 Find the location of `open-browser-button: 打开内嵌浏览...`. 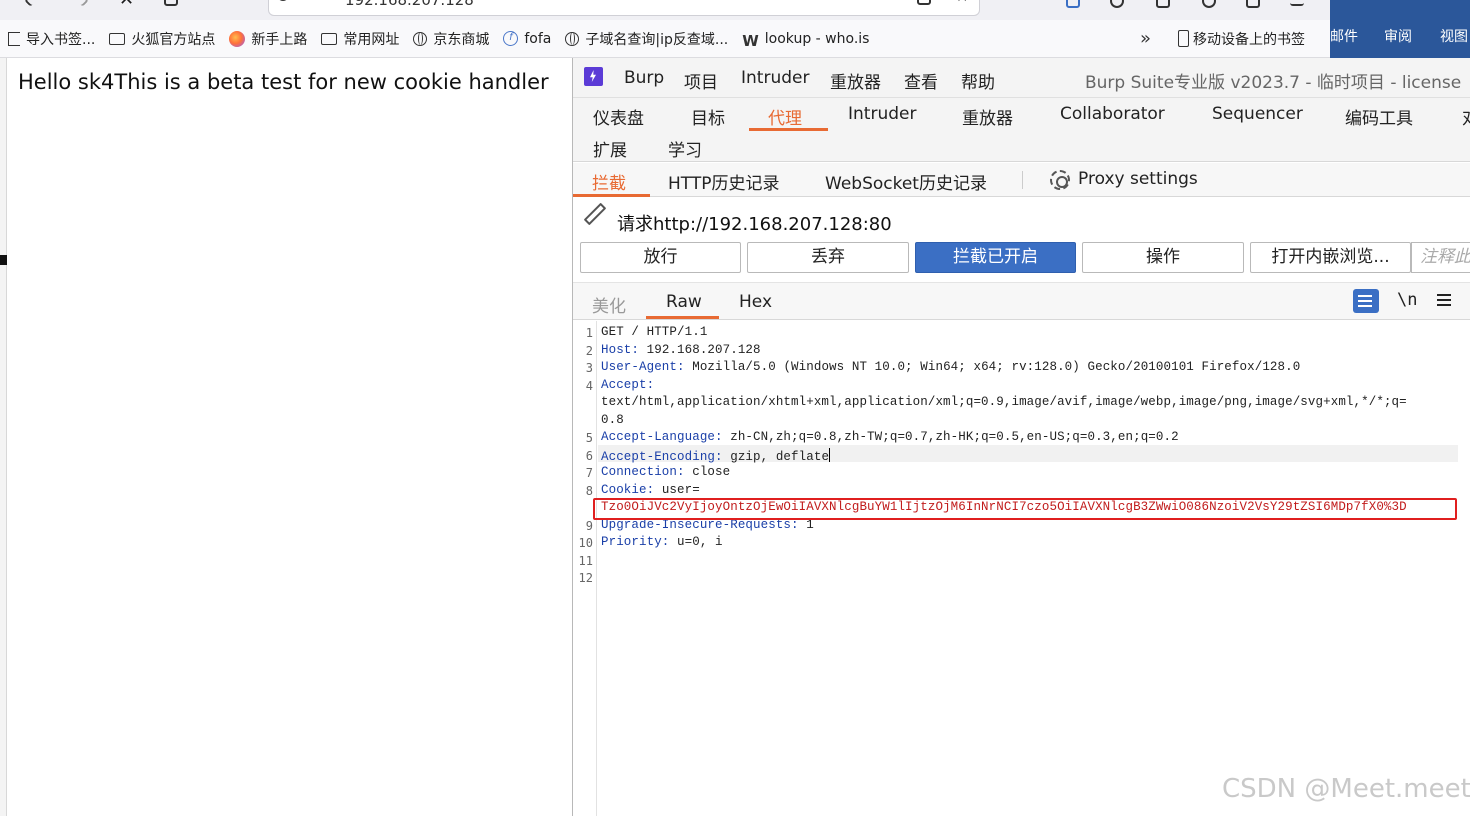

open-browser-button: 打开内嵌浏览... is located at coordinates (1330, 257).